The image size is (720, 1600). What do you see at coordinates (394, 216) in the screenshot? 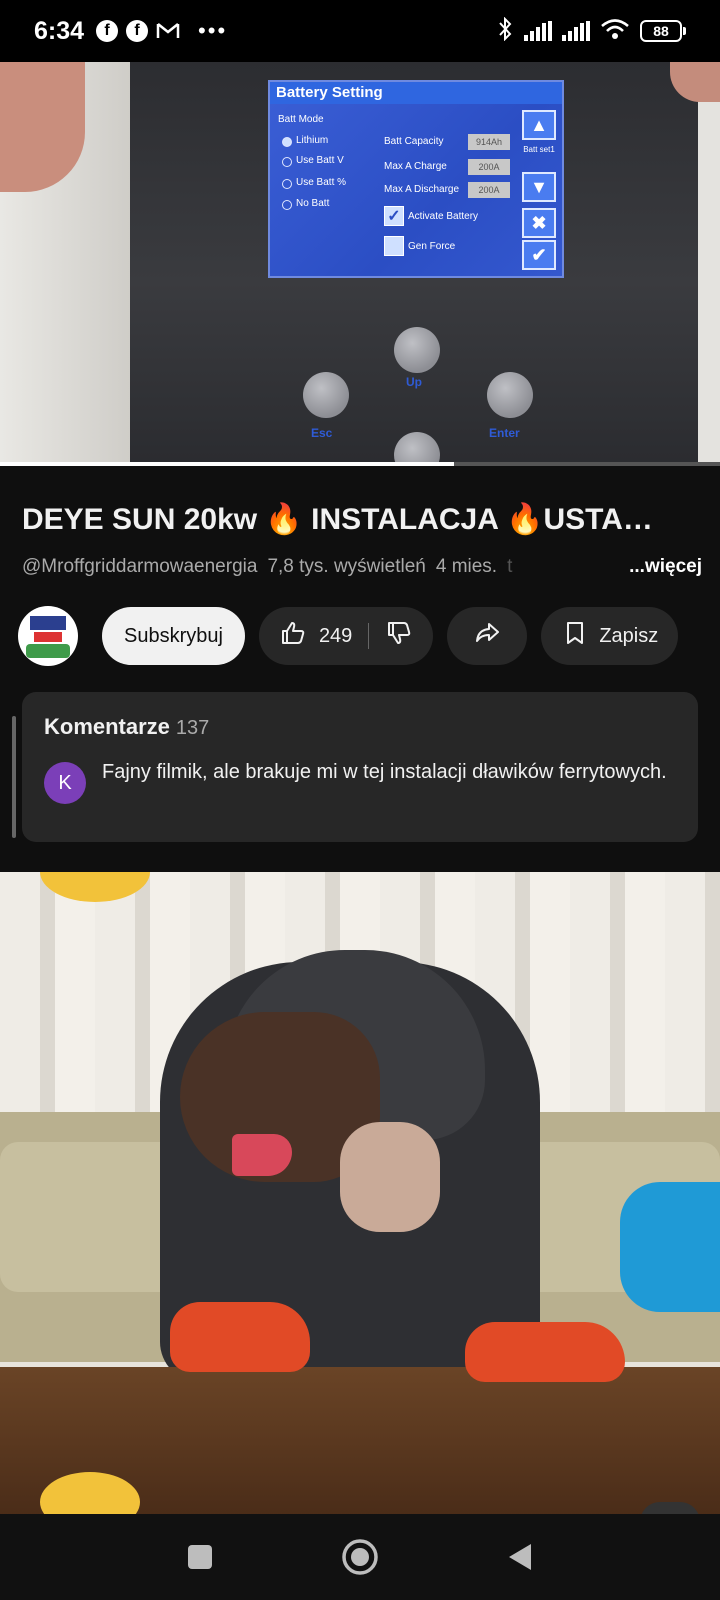
I see `activate-battery-checkbox: ✓` at bounding box center [394, 216].